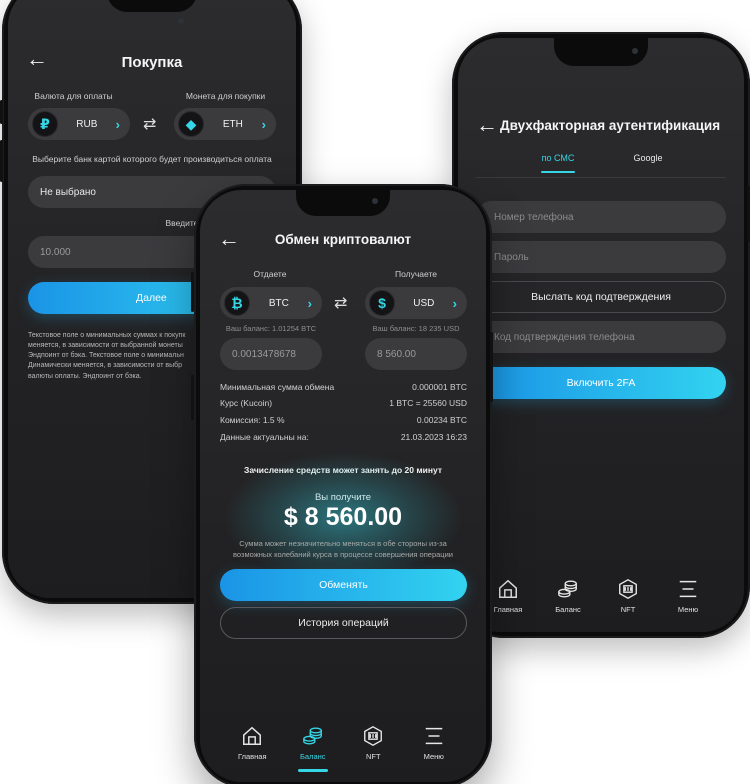  Describe the element at coordinates (45, 124) in the screenshot. I see `ruble-icon: ₽` at that location.